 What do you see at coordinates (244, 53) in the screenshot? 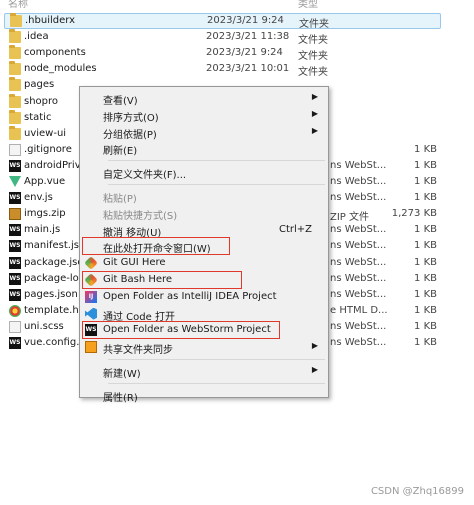
I see `file-date: 2023/3/21 9:24` at bounding box center [244, 53].